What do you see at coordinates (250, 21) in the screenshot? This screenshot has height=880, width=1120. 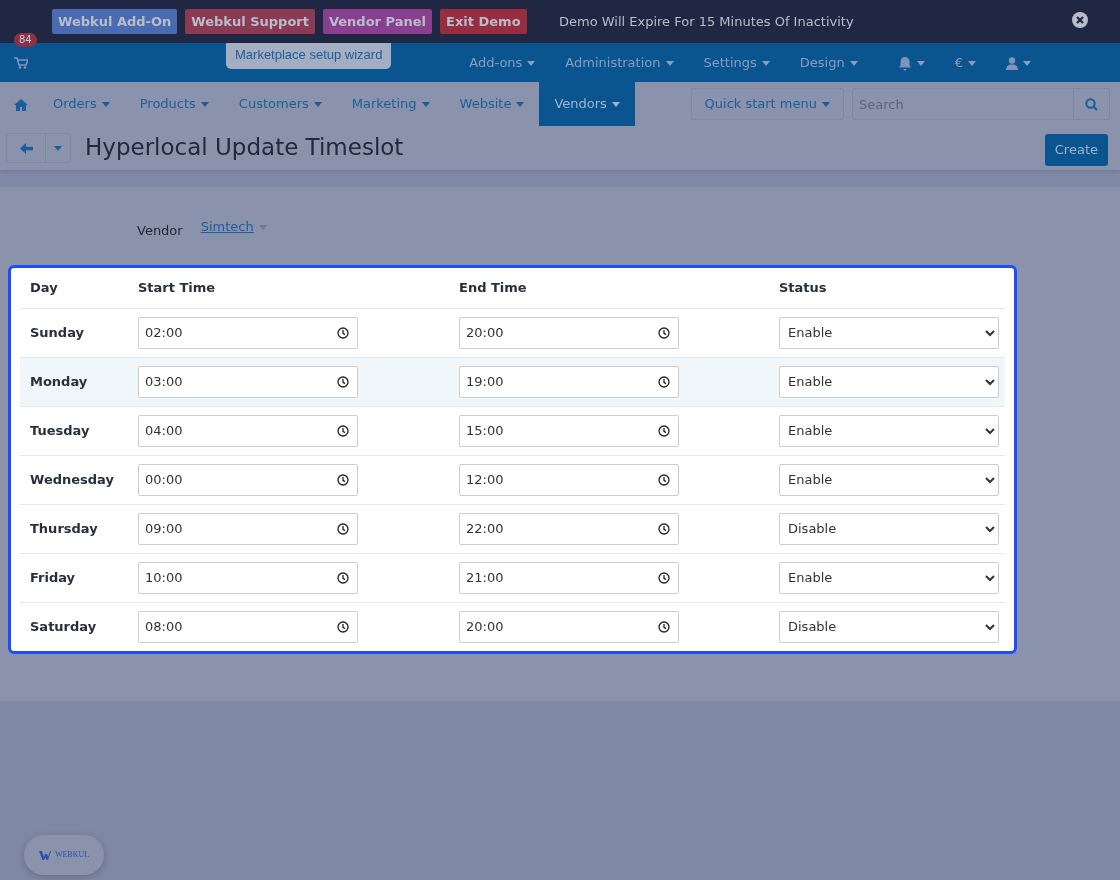 I see `demo-link-button: Webkul Support` at bounding box center [250, 21].